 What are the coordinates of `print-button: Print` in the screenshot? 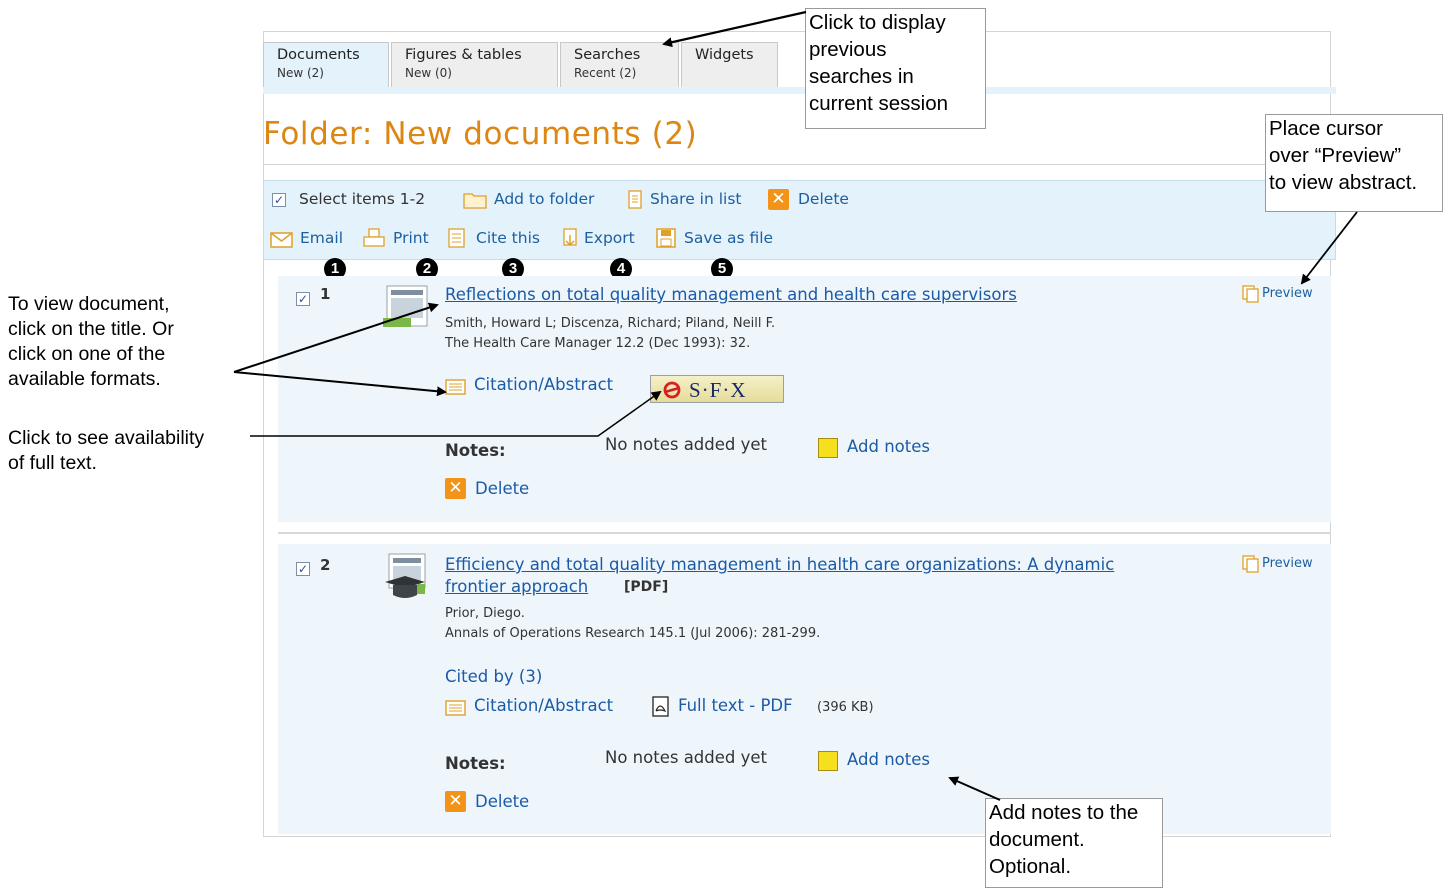 It's located at (411, 238).